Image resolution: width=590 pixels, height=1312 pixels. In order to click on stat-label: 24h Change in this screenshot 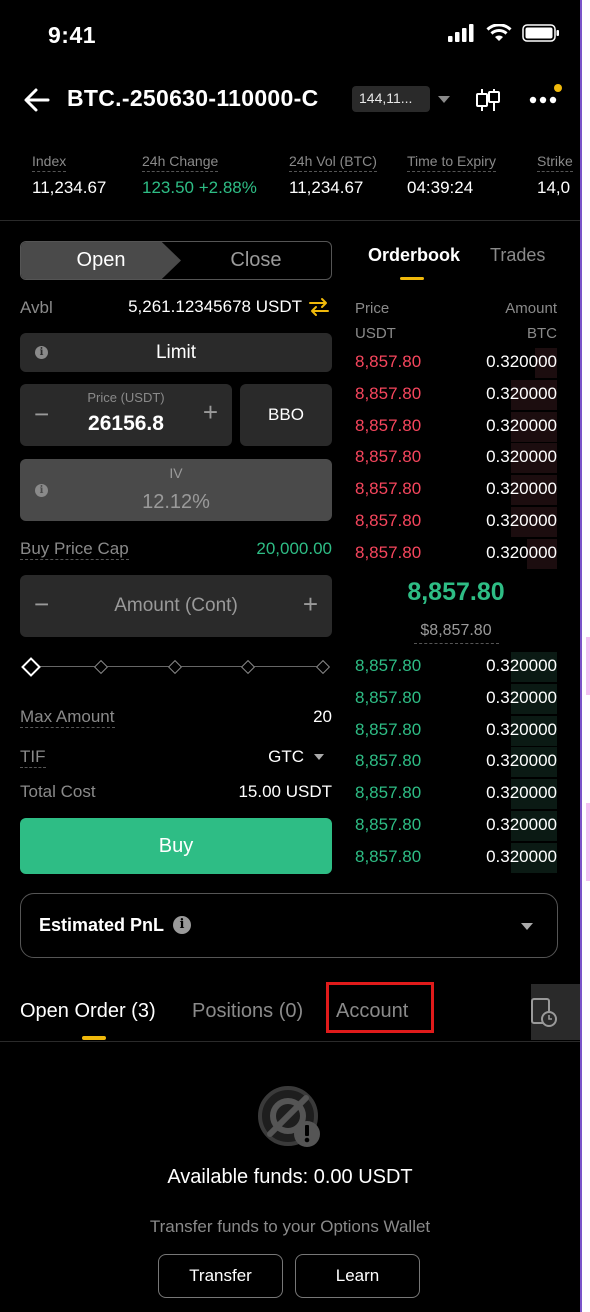, I will do `click(180, 162)`.